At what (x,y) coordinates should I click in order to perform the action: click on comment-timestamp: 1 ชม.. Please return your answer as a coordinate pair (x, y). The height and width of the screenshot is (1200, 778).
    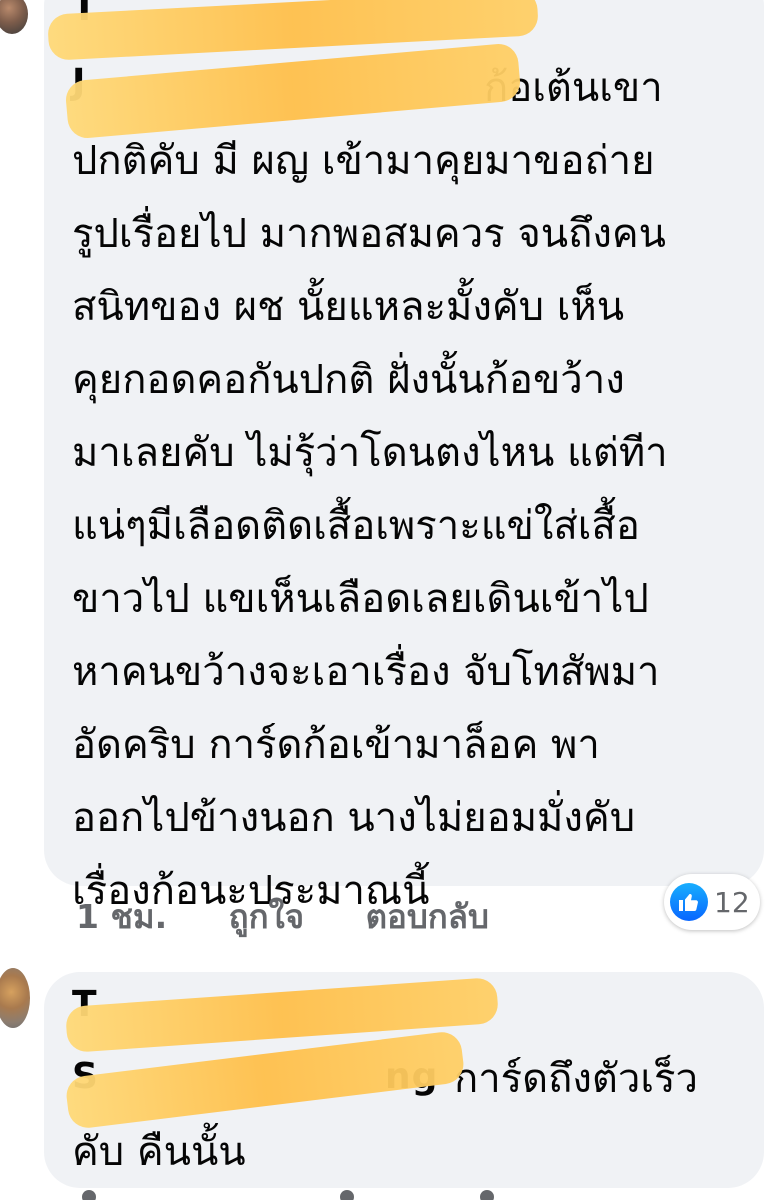
    Looking at the image, I should click on (121, 916).